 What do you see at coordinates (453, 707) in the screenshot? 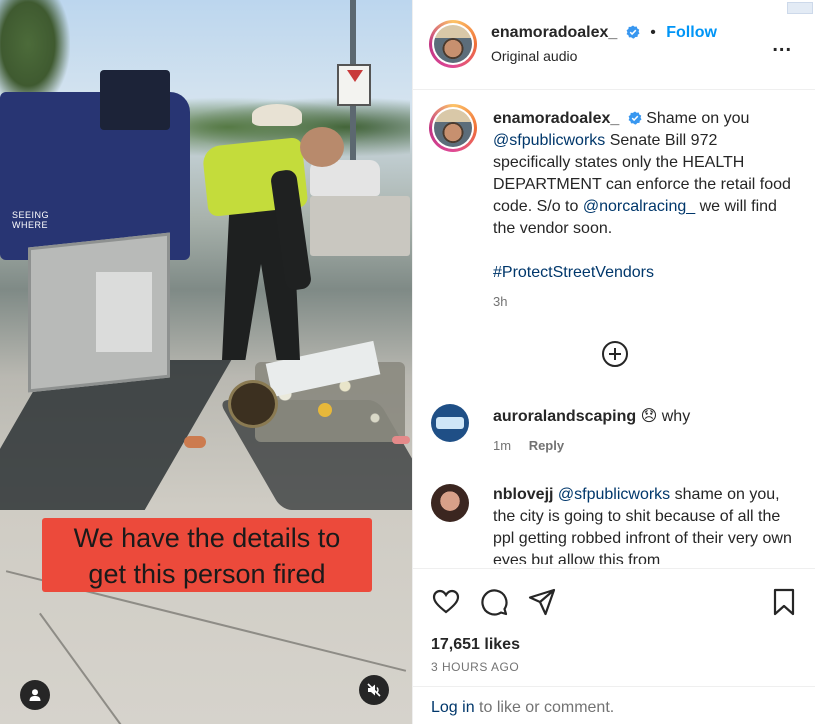
I see `login-link: Log in` at bounding box center [453, 707].